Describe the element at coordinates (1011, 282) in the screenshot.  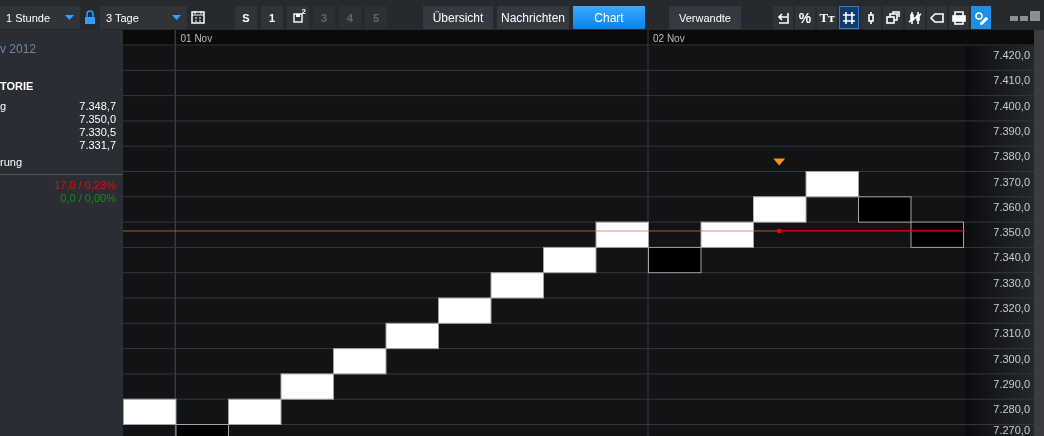
I see `axis-label: 7.330,0` at that location.